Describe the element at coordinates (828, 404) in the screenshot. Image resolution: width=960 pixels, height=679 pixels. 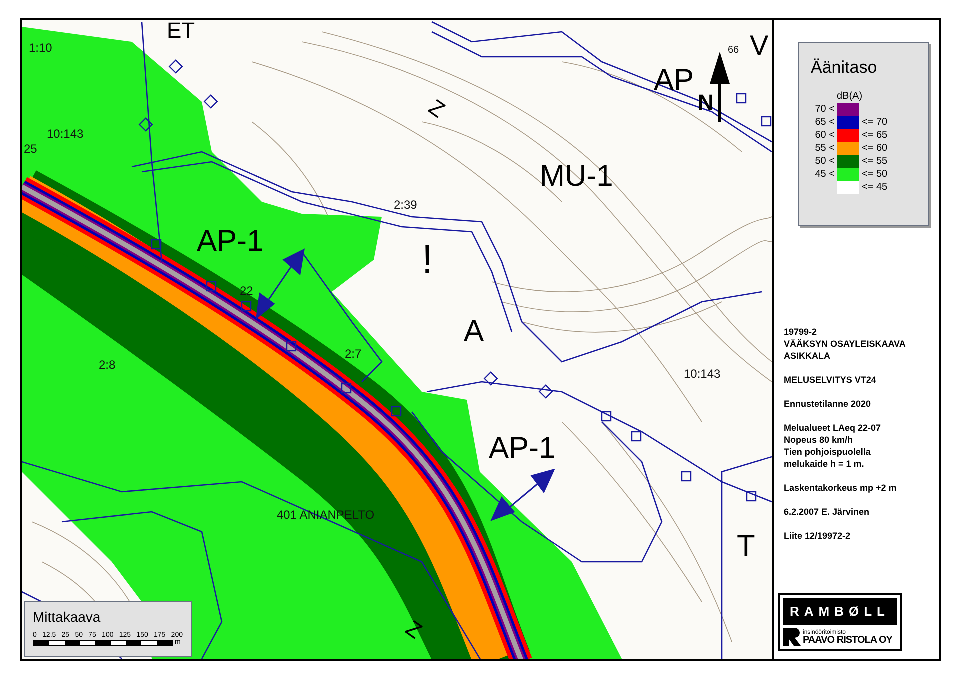
I see `info-text: Ennustetilanne 2020` at that location.